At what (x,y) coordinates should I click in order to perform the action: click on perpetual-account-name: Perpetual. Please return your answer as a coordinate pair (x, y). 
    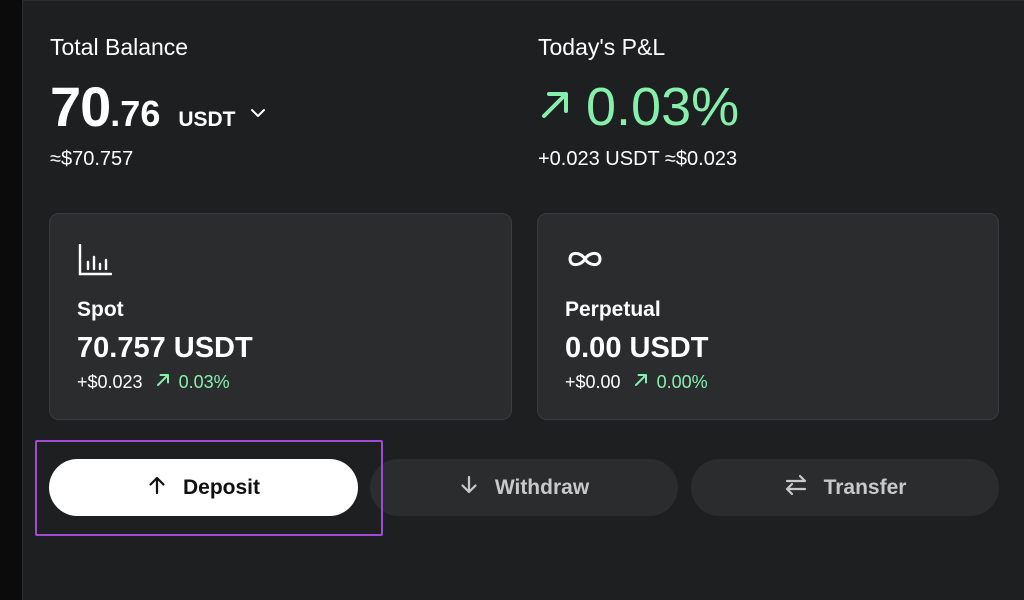
    Looking at the image, I should click on (613, 309).